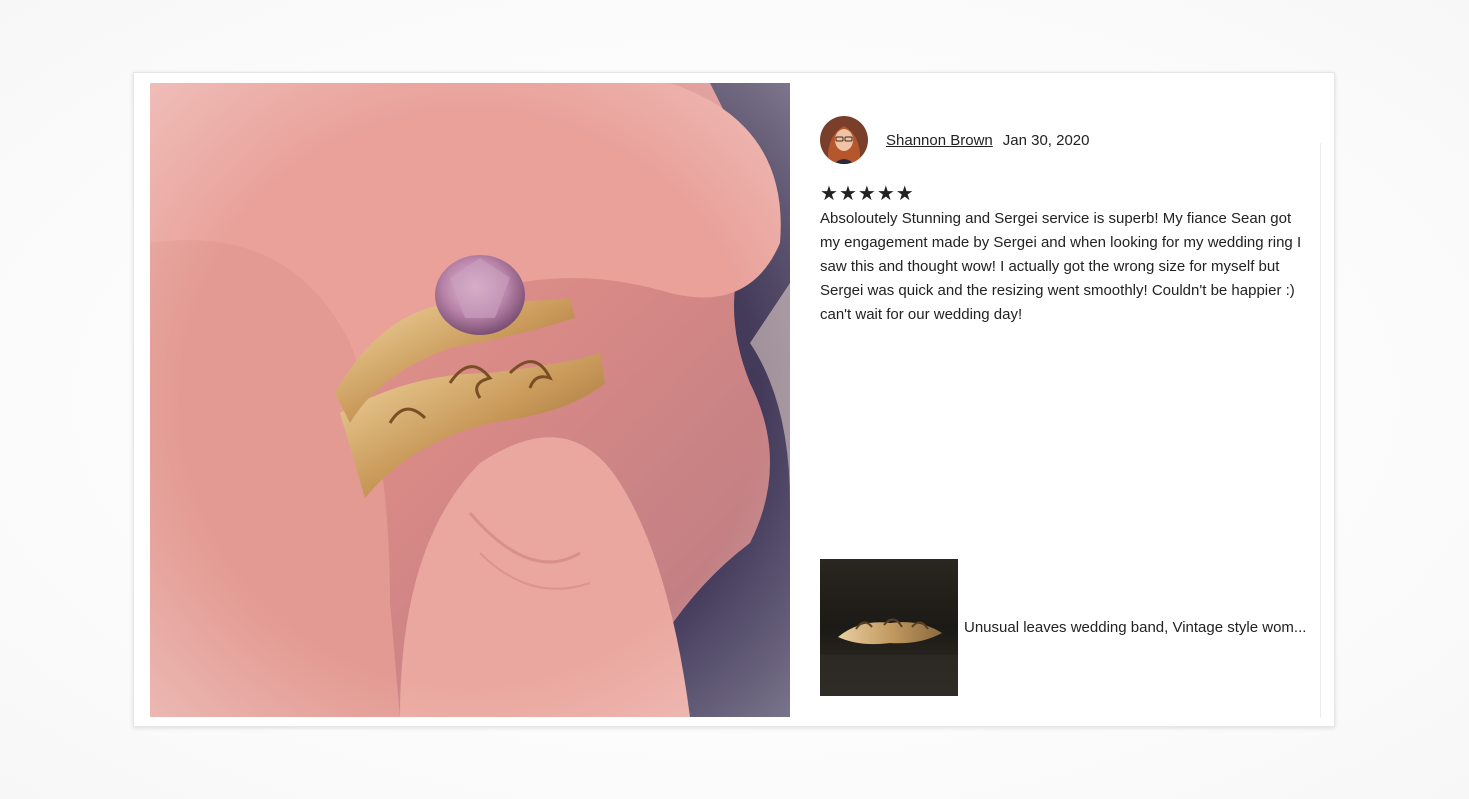 The width and height of the screenshot is (1469, 799). What do you see at coordinates (844, 140) in the screenshot?
I see `reviewer-avatar` at bounding box center [844, 140].